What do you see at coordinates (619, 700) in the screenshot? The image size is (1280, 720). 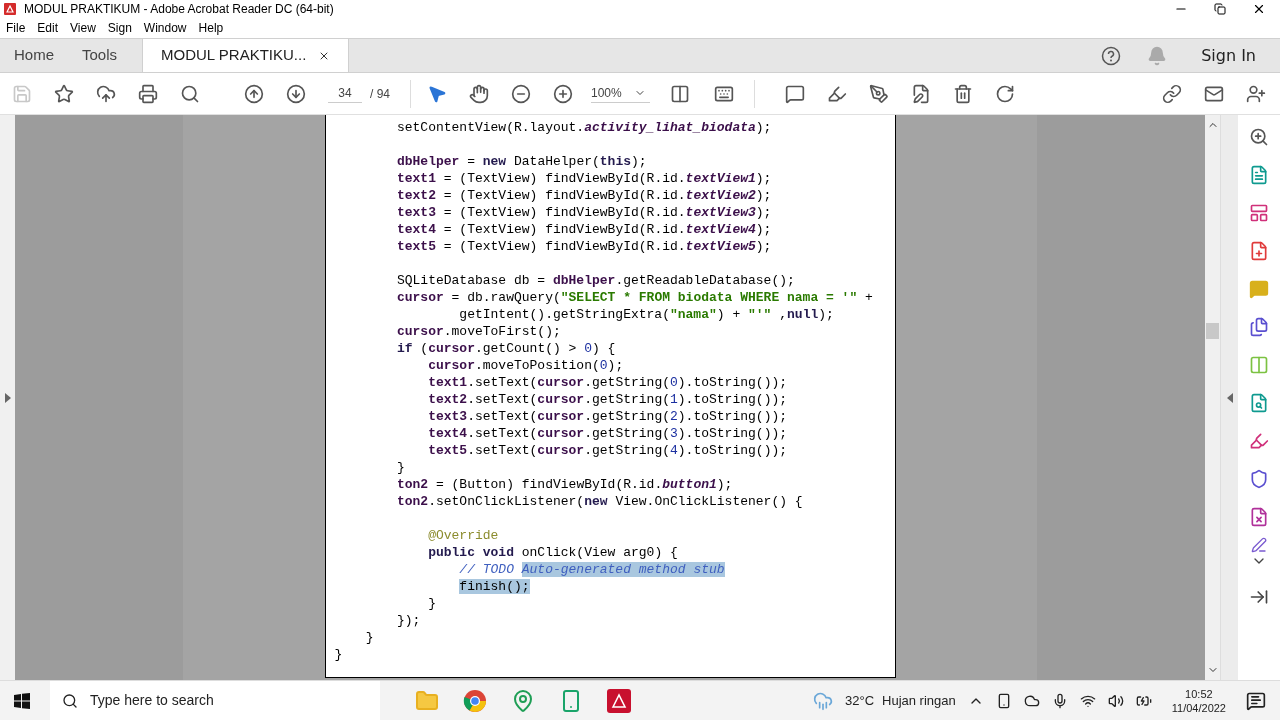 I see `pdf-reader-icon` at bounding box center [619, 700].